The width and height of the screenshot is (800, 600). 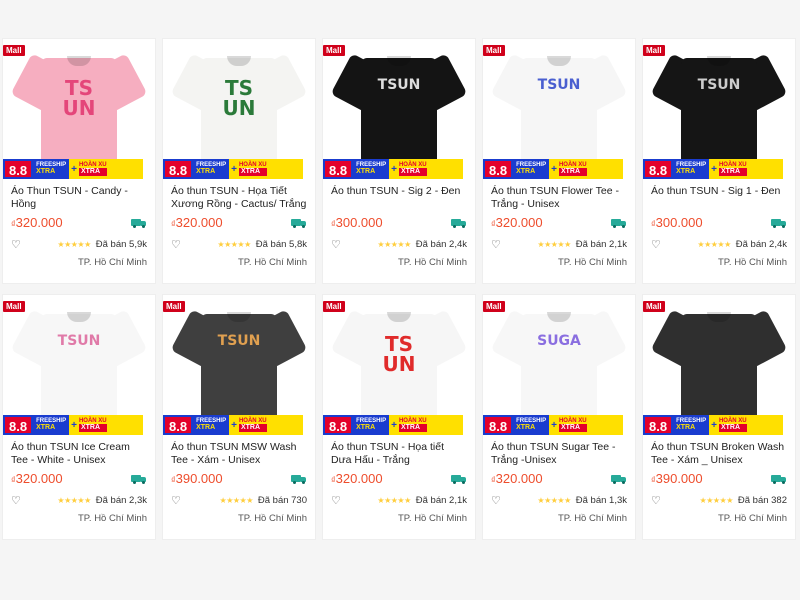 What do you see at coordinates (399, 454) in the screenshot?
I see `product-name: Áo thun TSUN - Họa tiết Dưa Hấu - Trắng` at bounding box center [399, 454].